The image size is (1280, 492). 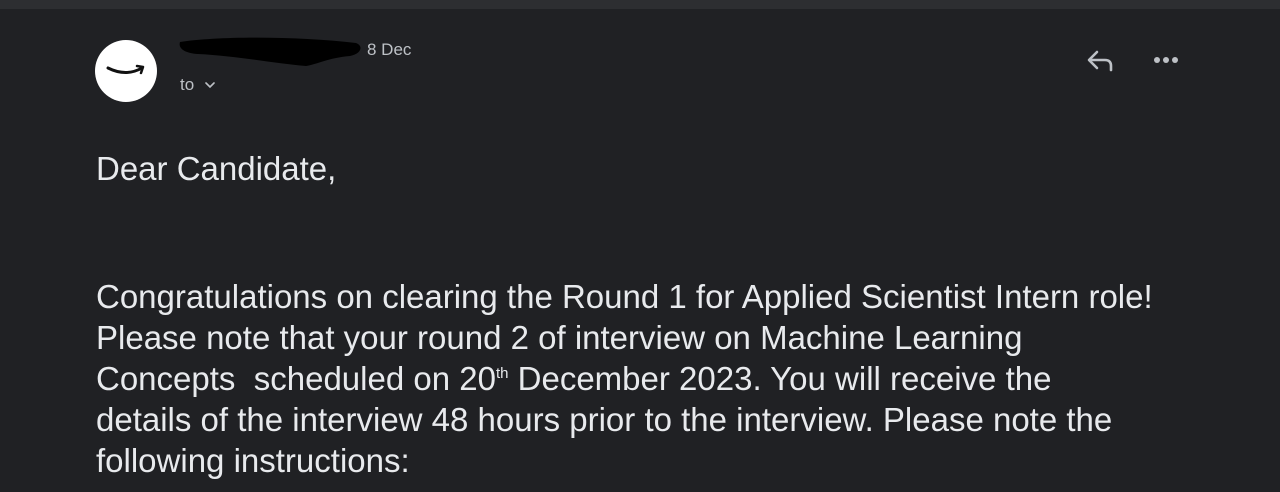 I want to click on body-line-3-a: Concepts scheduled on 20, so click(x=296, y=378).